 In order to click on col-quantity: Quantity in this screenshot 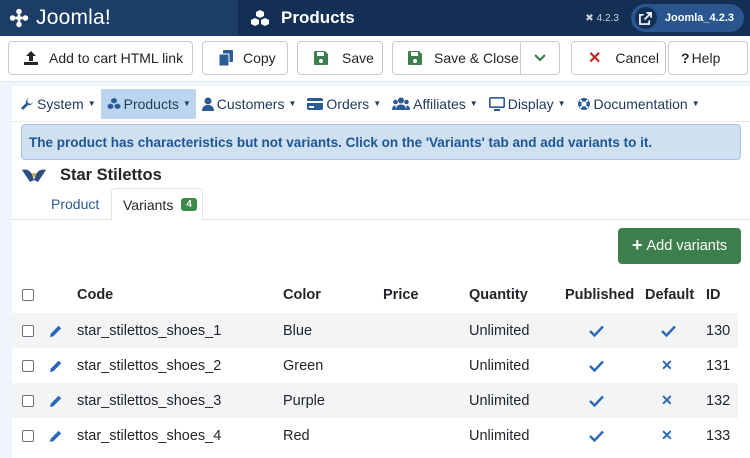, I will do `click(498, 295)`.